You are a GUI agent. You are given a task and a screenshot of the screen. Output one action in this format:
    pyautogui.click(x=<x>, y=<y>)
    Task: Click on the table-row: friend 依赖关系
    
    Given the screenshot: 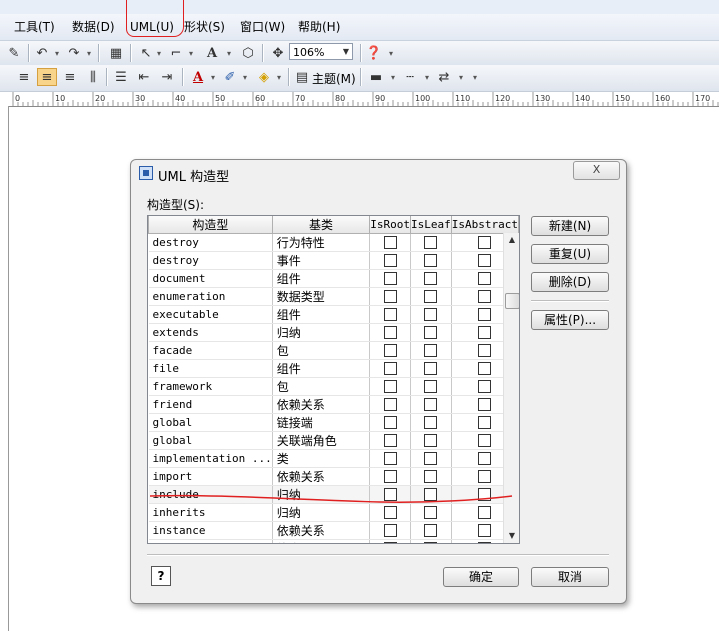 What is the action you would take?
    pyautogui.click(x=333, y=404)
    